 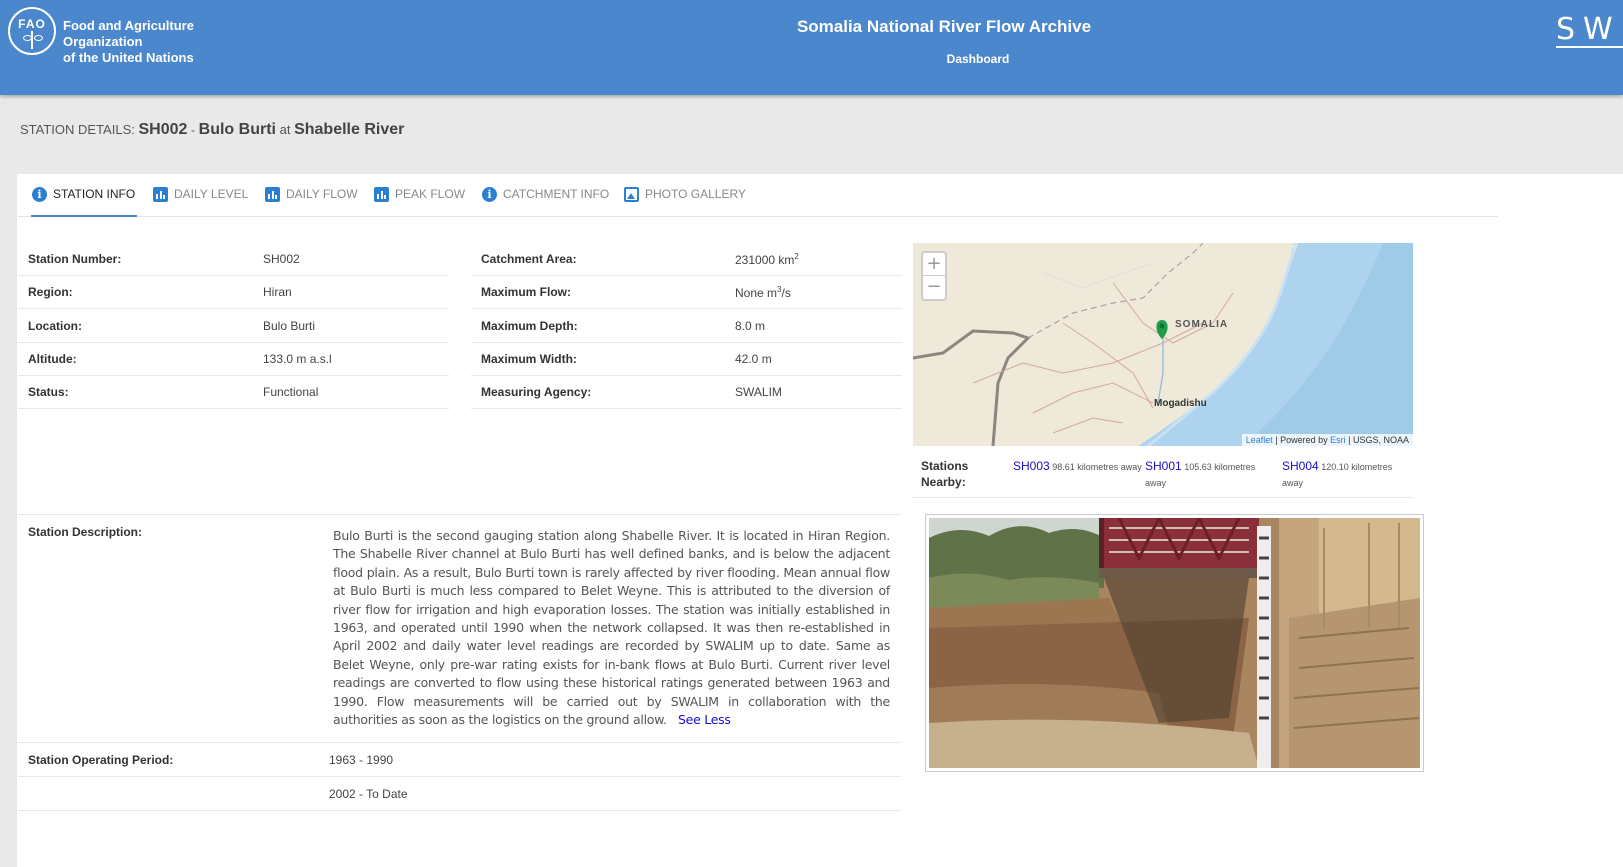 I want to click on attribution-text: | USGS, NOAA, so click(x=1377, y=440).